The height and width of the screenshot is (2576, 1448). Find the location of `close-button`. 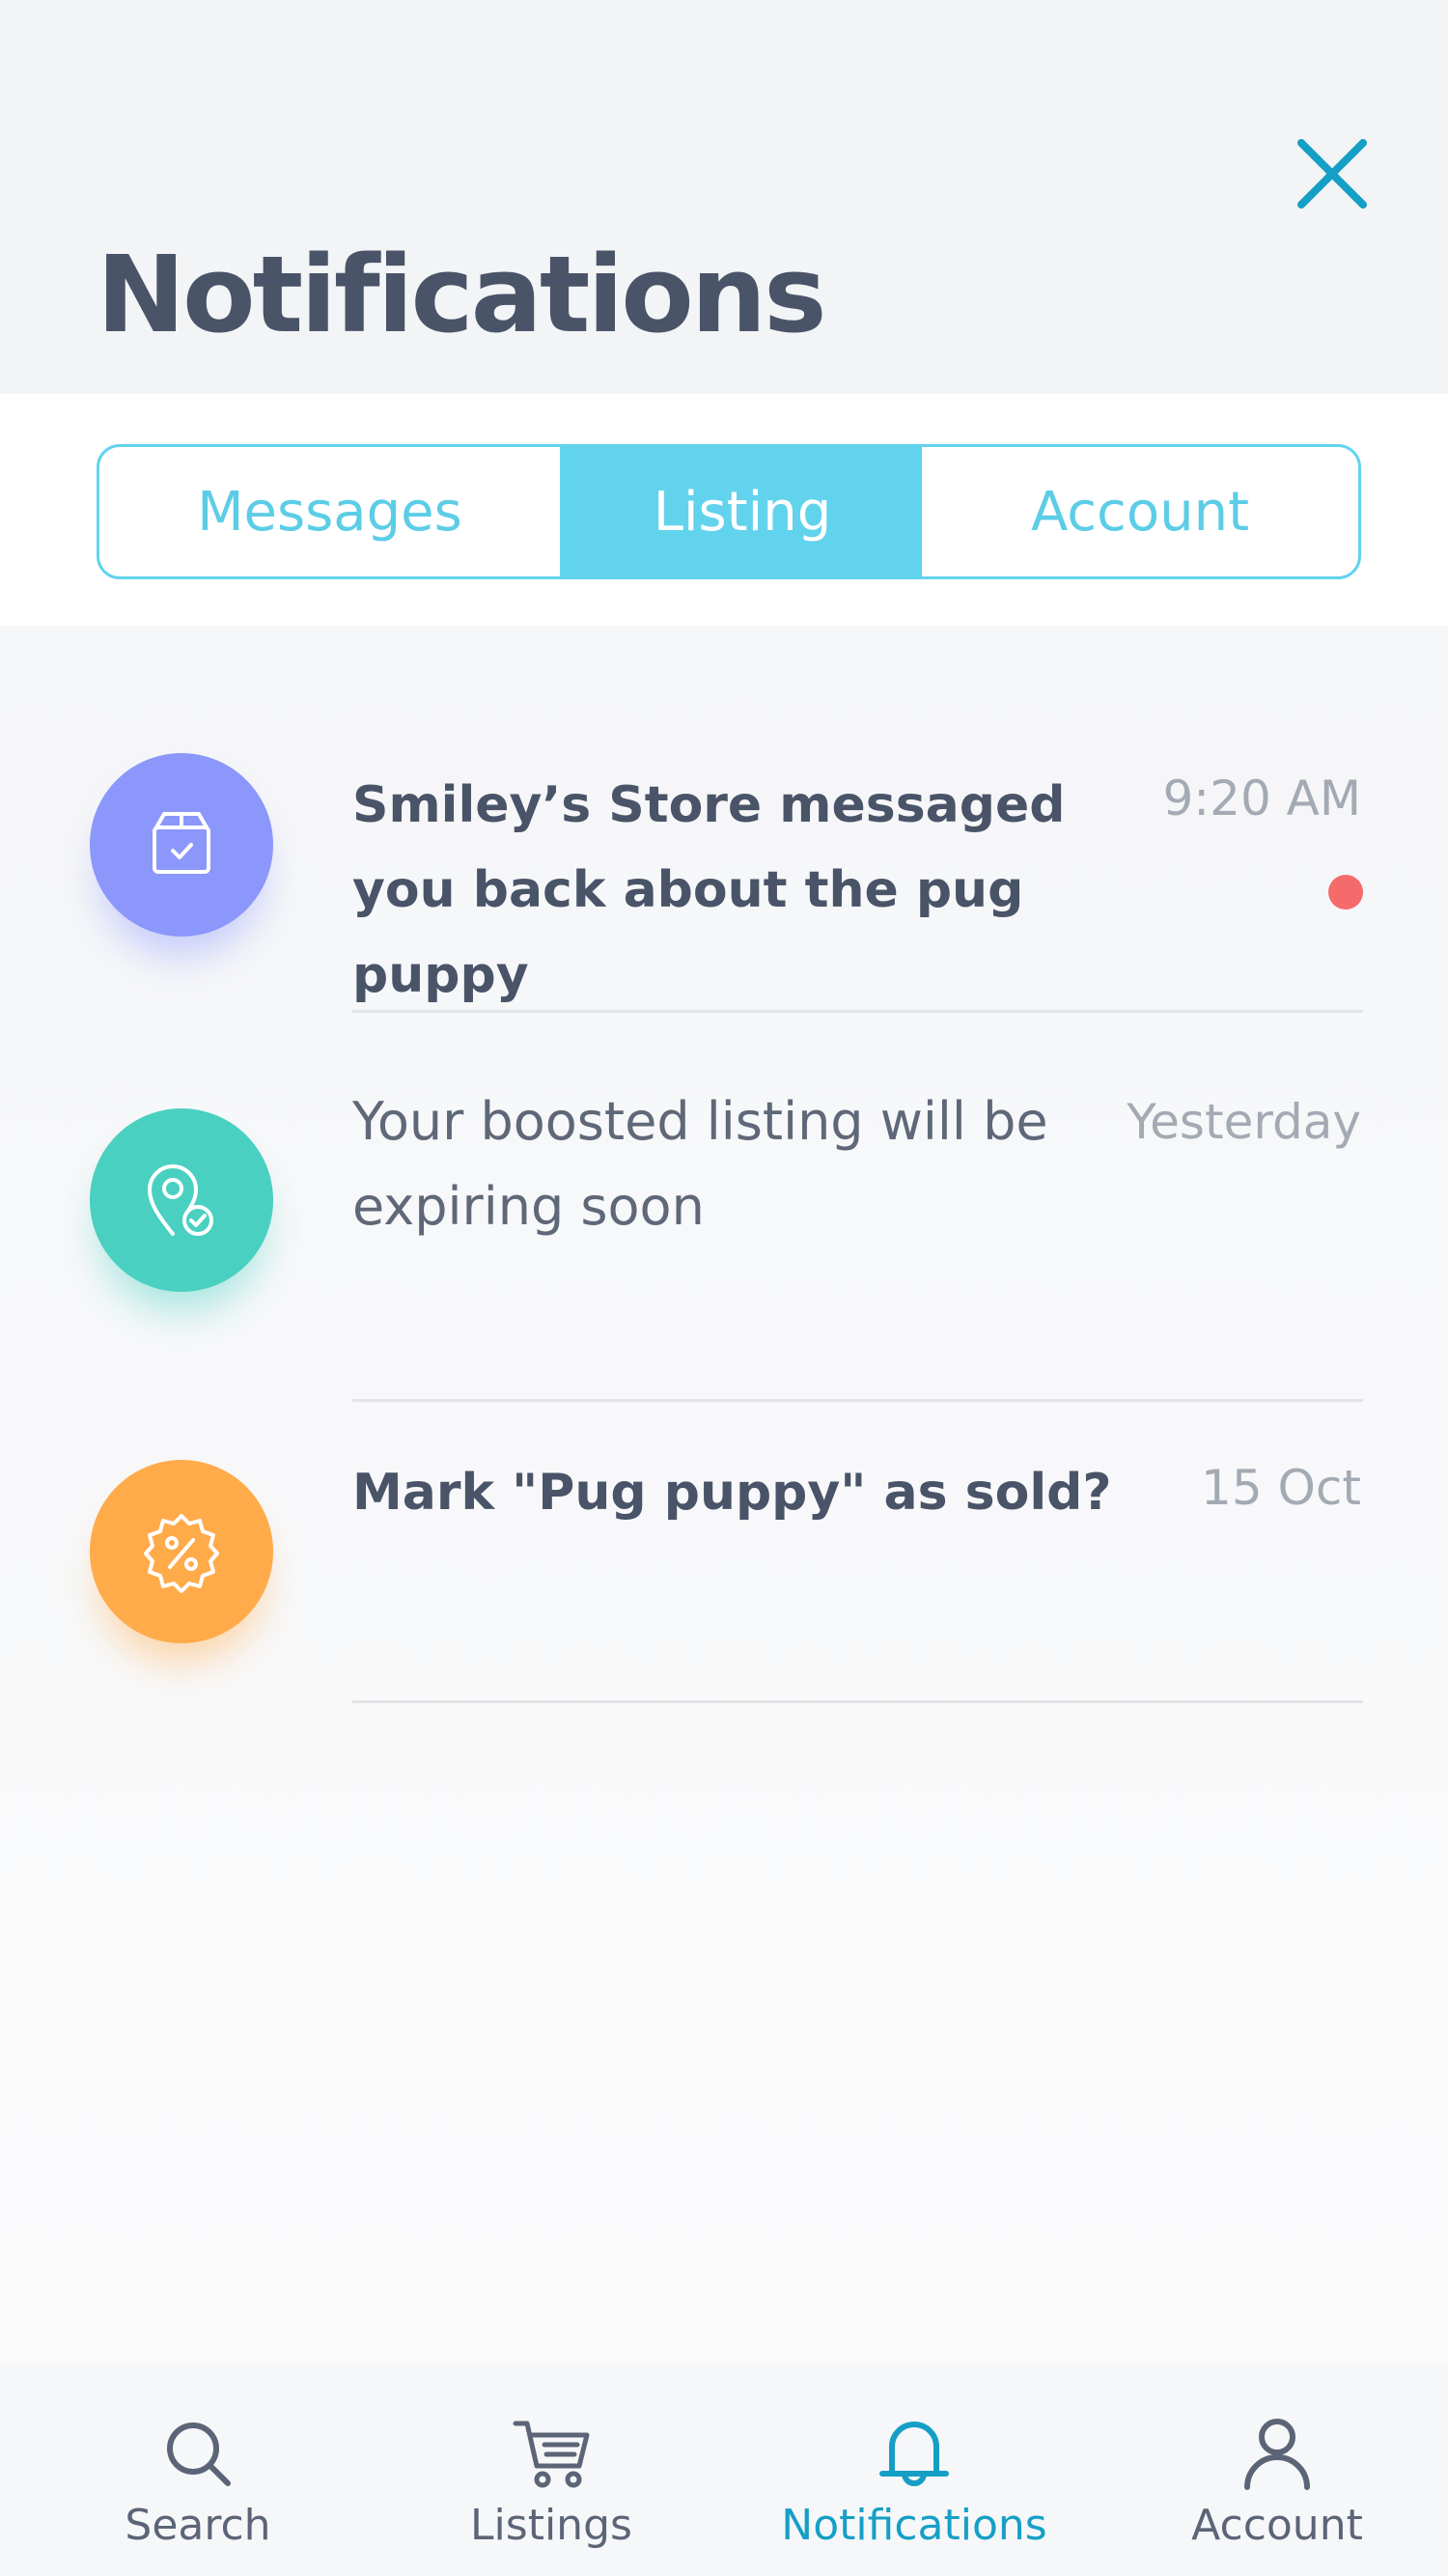

close-button is located at coordinates (1332, 174).